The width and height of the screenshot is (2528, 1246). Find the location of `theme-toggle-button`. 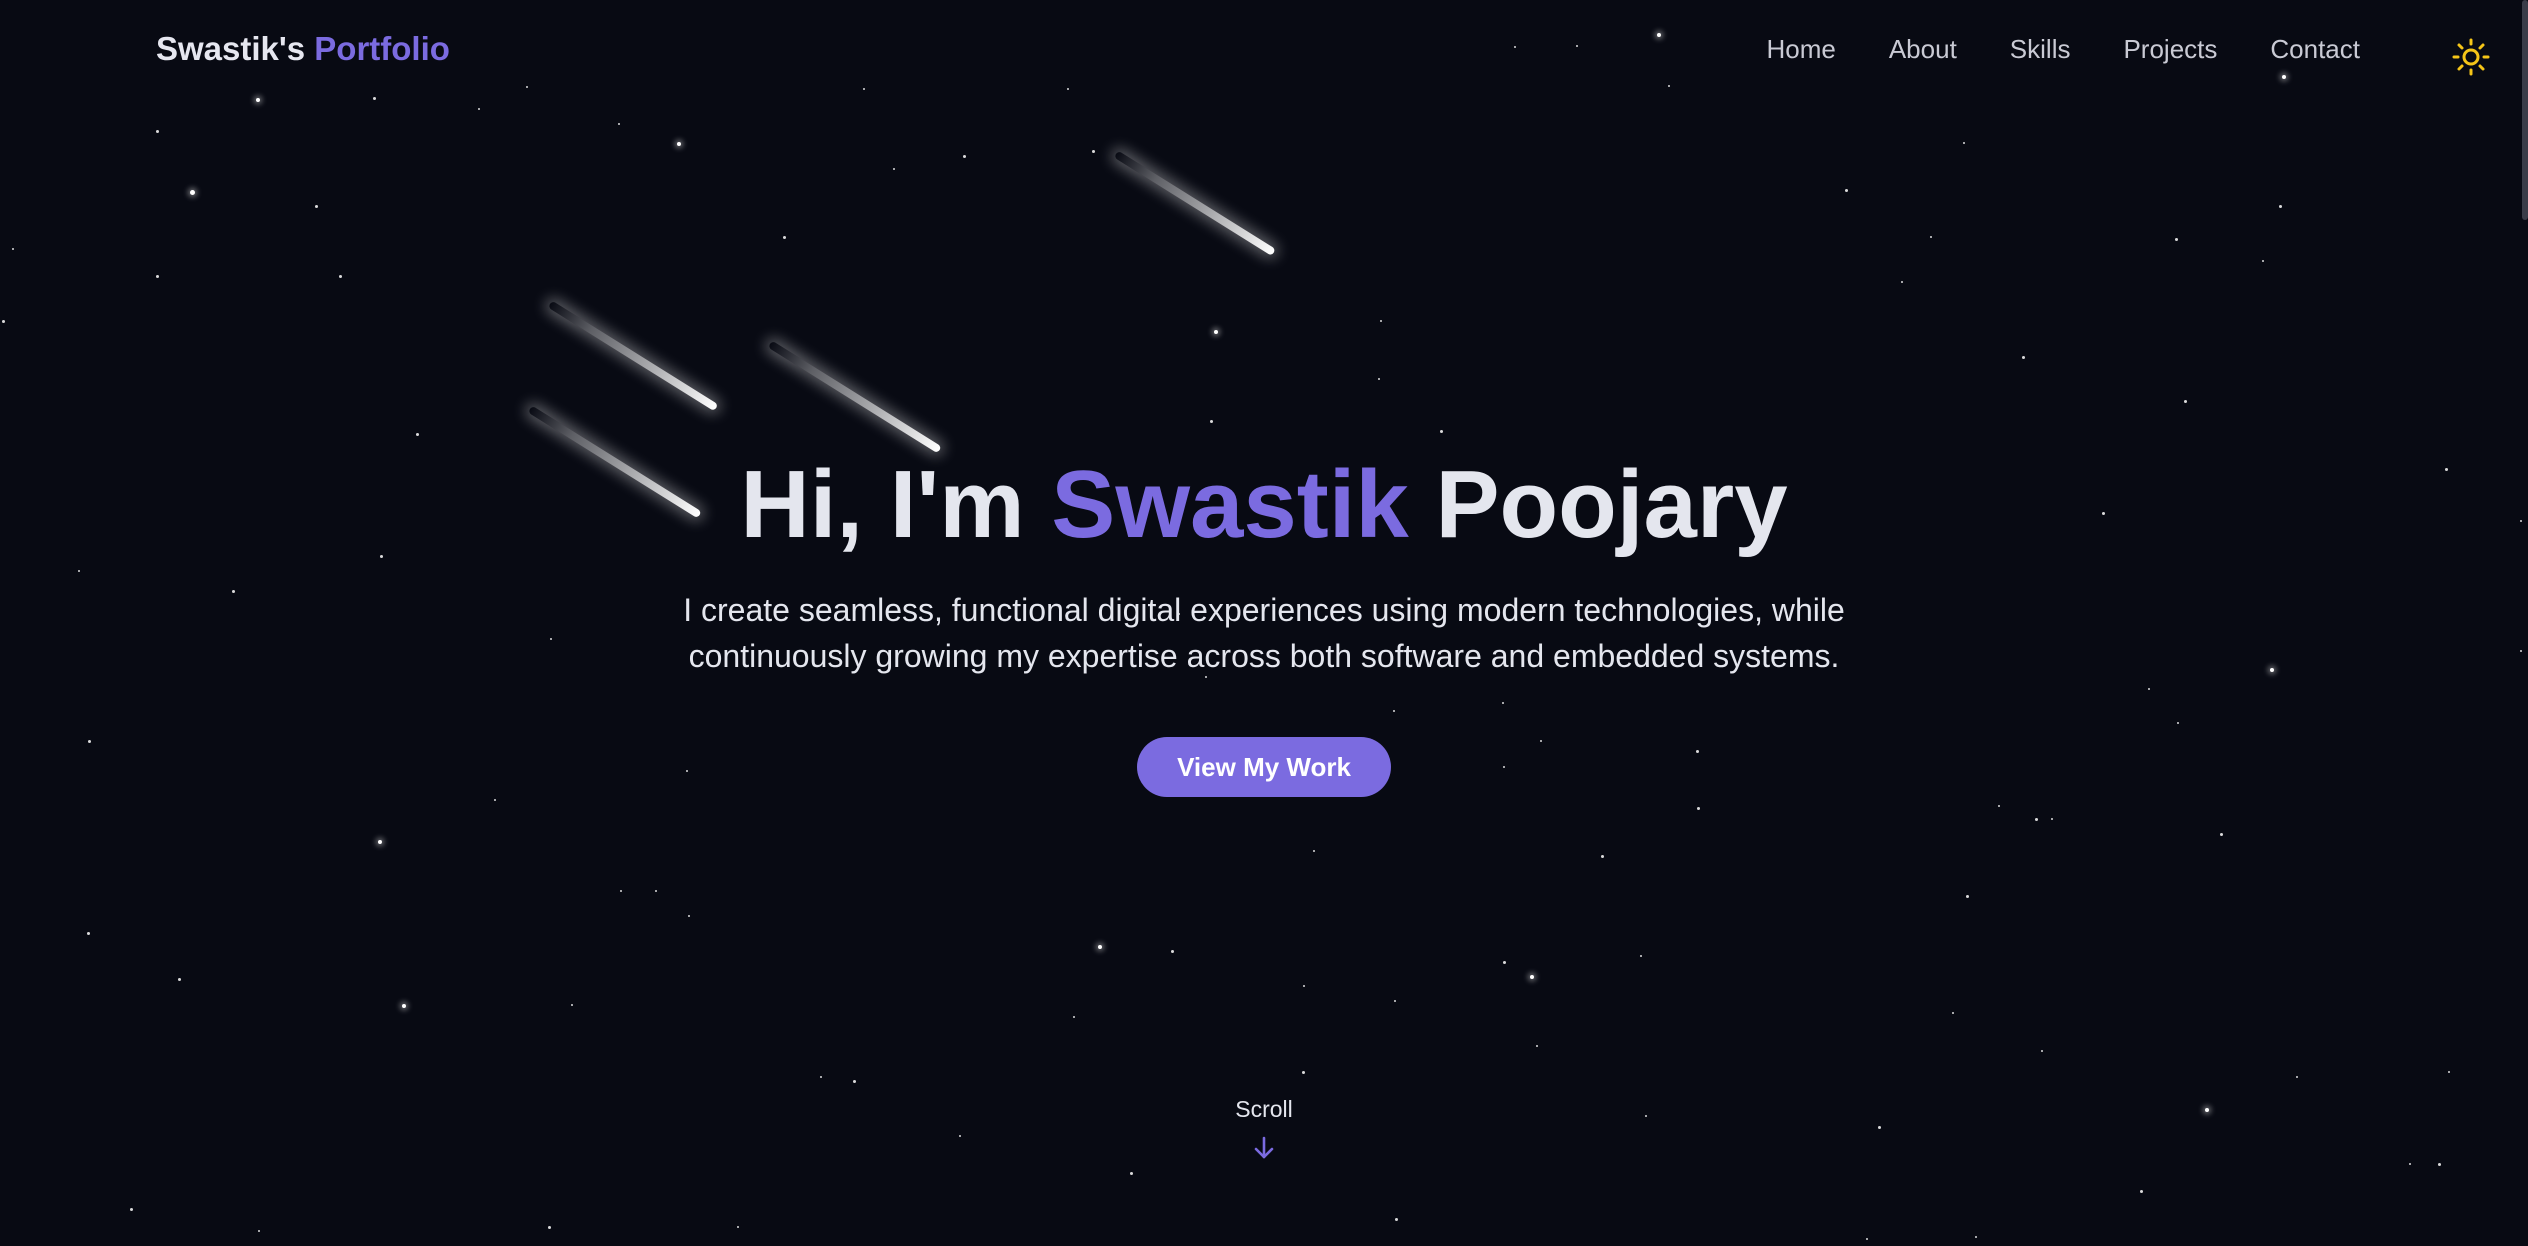

theme-toggle-button is located at coordinates (2471, 57).